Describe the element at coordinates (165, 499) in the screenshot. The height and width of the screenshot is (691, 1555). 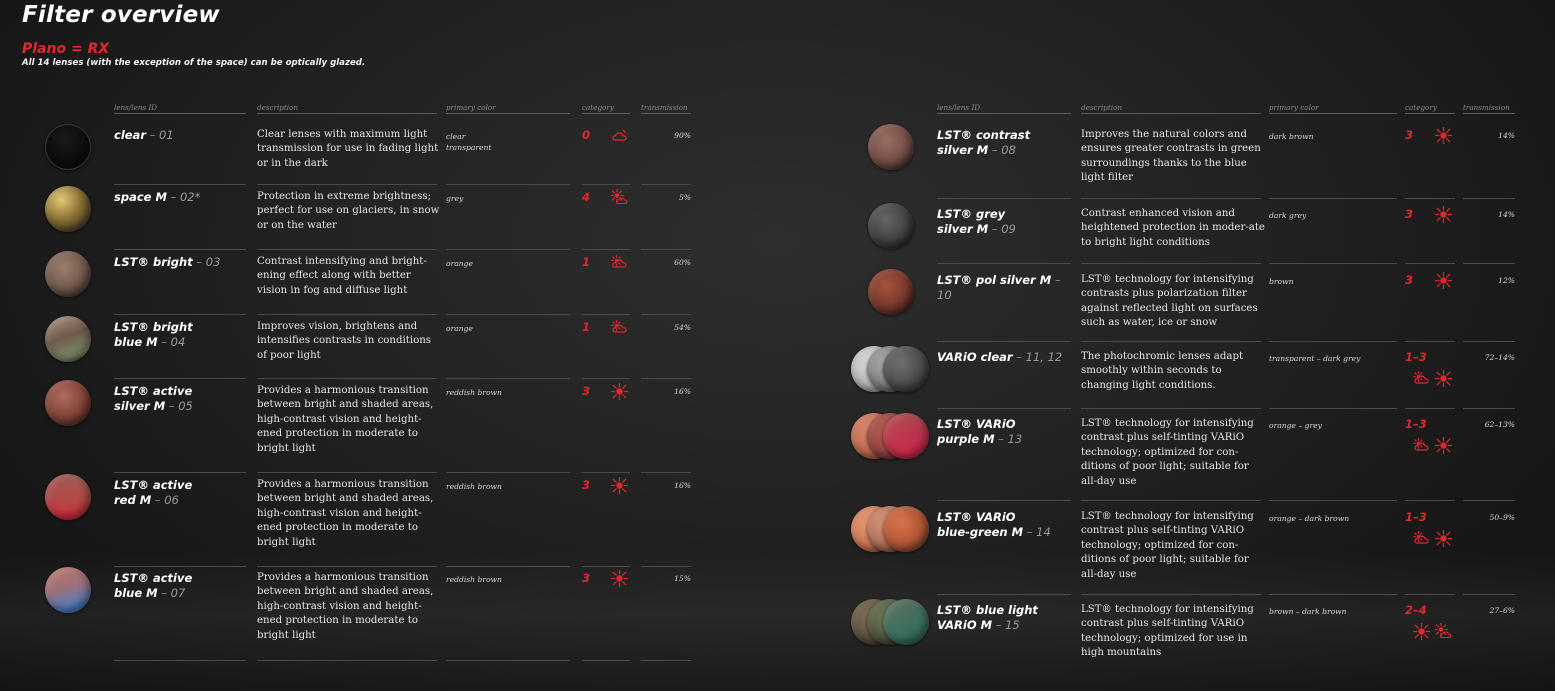
I see `lens-id: – 06` at that location.